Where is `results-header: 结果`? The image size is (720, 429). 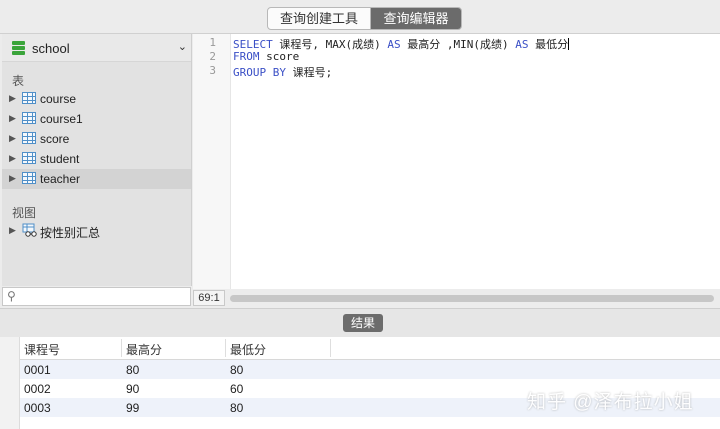
results-header: 结果 is located at coordinates (360, 323).